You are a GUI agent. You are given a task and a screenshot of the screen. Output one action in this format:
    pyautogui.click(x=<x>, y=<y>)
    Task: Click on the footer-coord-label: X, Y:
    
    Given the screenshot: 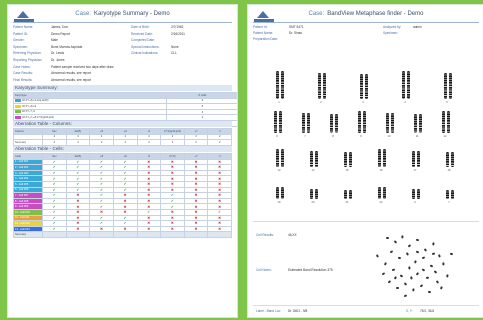 What is the action you would take?
    pyautogui.click(x=409, y=311)
    